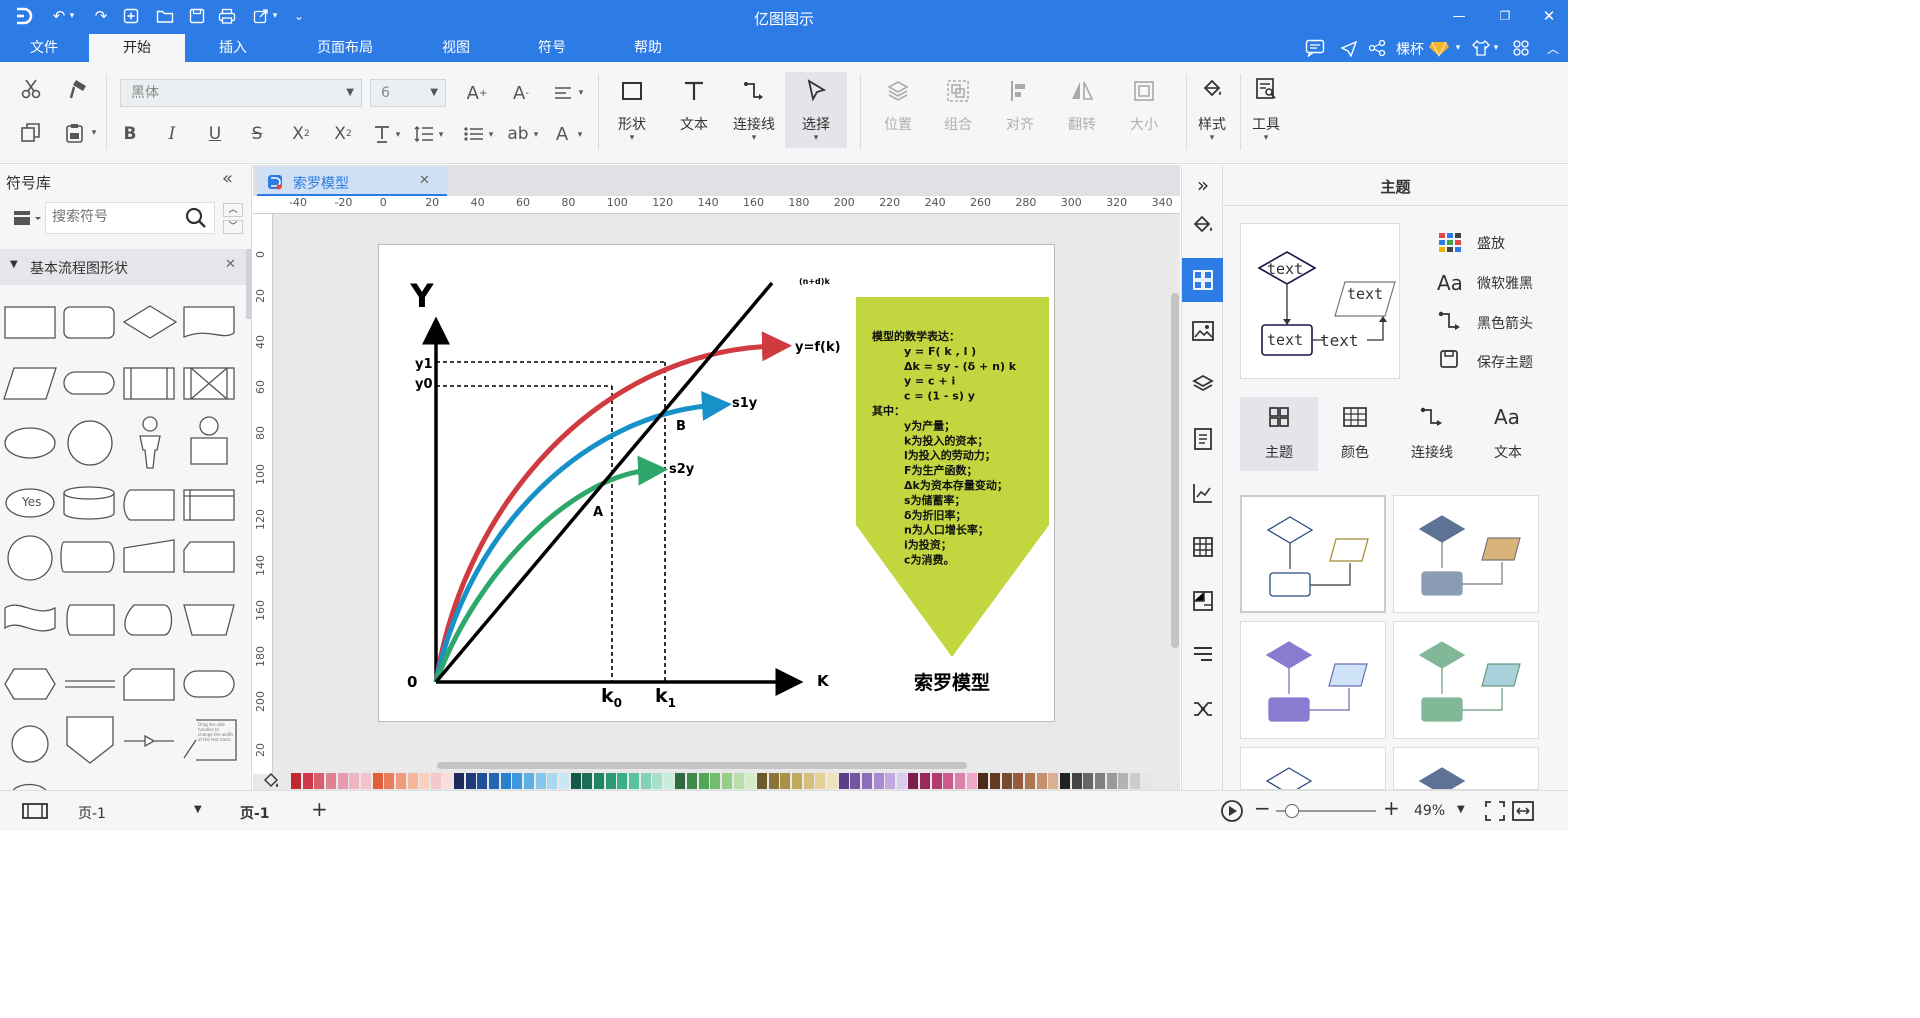 This screenshot has width=1920, height=1018. Describe the element at coordinates (90, 740) in the screenshot. I see `shape-off-page-connector` at that location.